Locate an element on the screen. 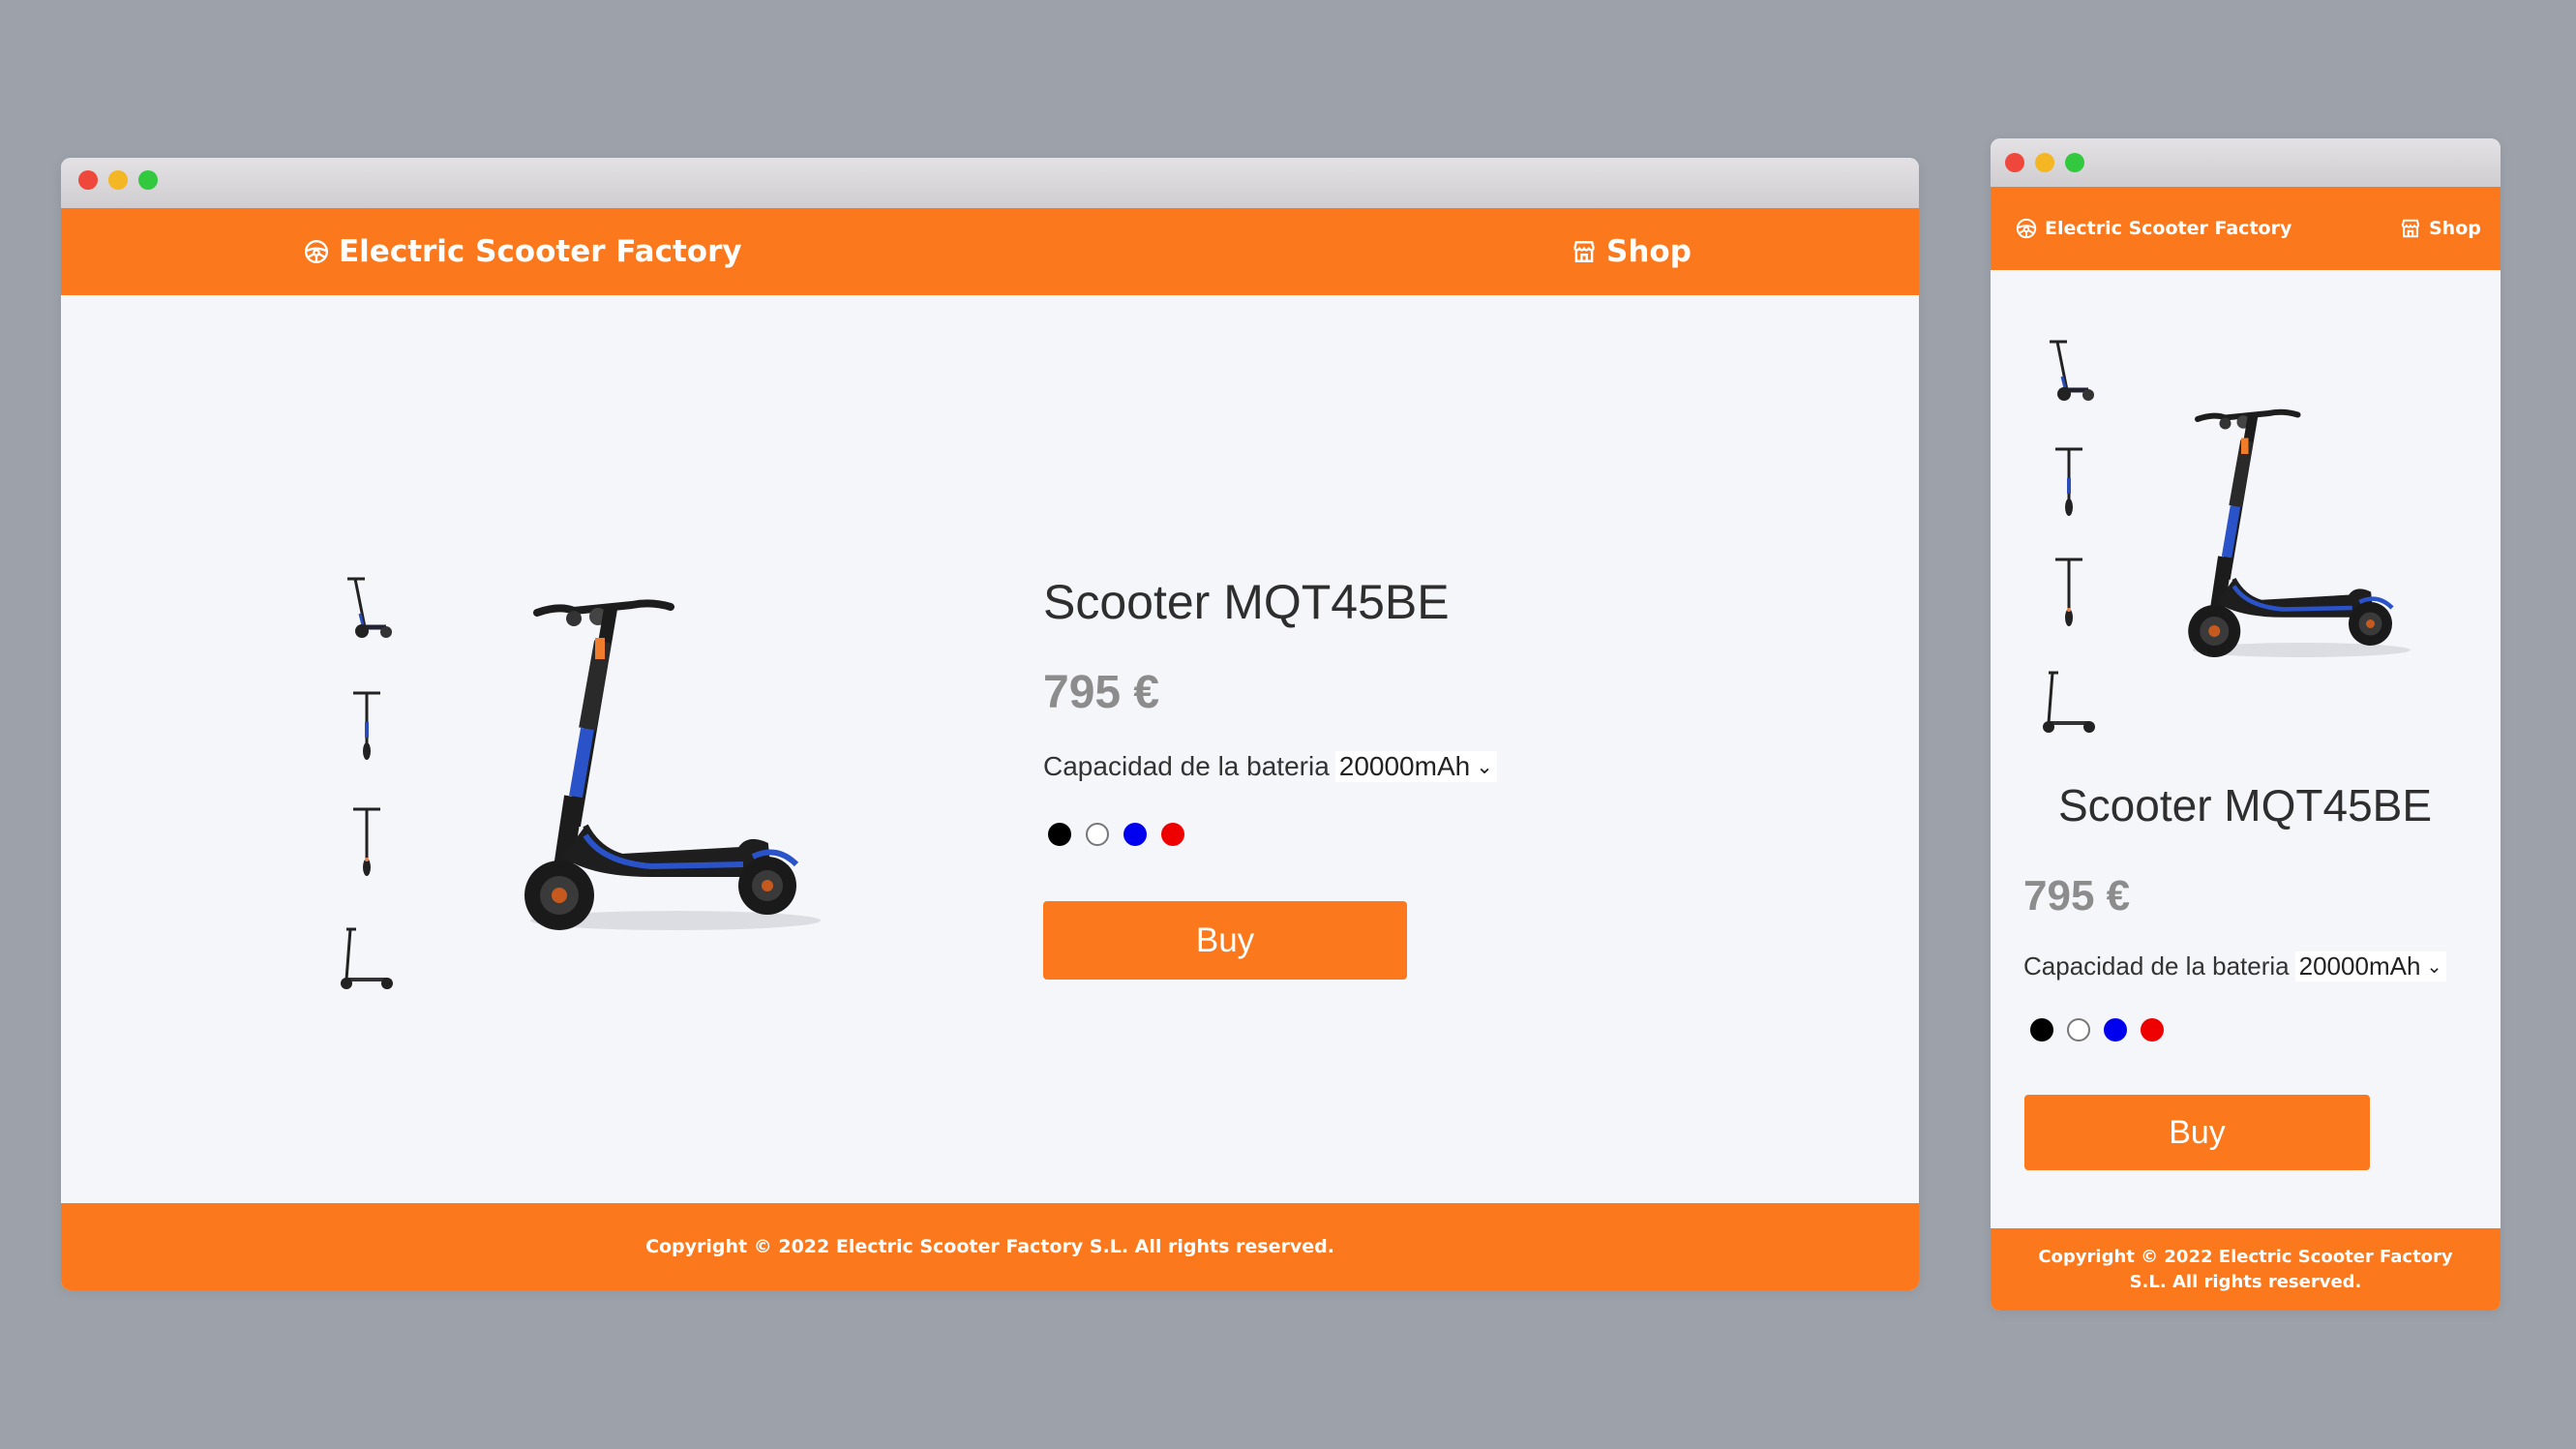  electric-scooter-image is located at coordinates (672, 764).